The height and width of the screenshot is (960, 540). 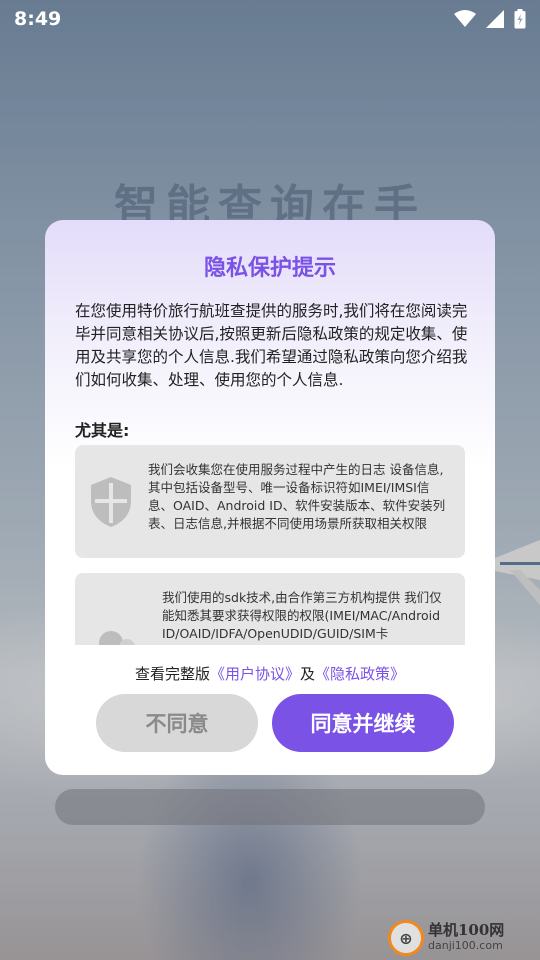 I want to click on agreement-links: 查看完整版《用户协议》及《隐私政策》, so click(x=270, y=673).